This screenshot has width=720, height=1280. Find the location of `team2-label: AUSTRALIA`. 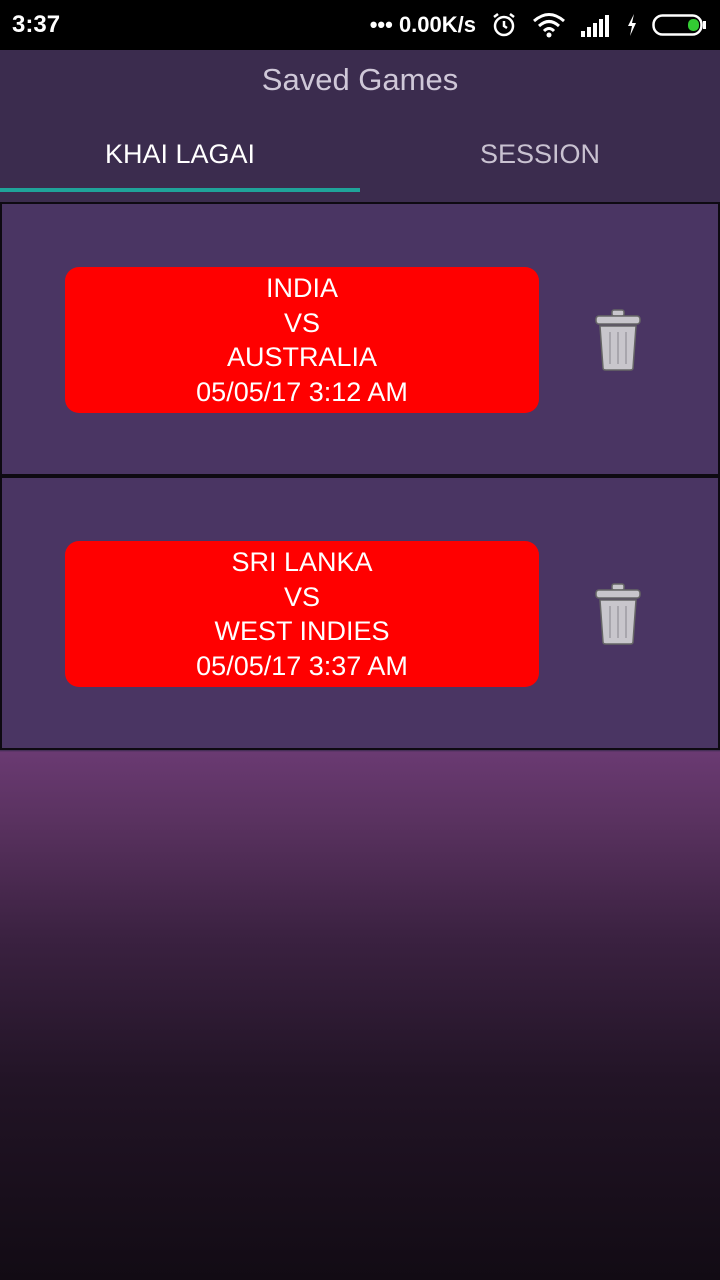

team2-label: AUSTRALIA is located at coordinates (302, 357).